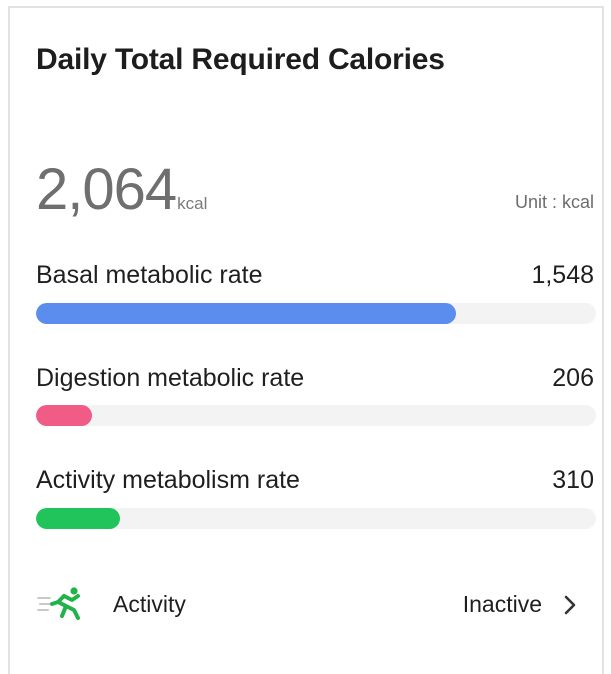 The height and width of the screenshot is (674, 611). What do you see at coordinates (306, 606) in the screenshot?
I see `activity-row: Activity Inactive` at bounding box center [306, 606].